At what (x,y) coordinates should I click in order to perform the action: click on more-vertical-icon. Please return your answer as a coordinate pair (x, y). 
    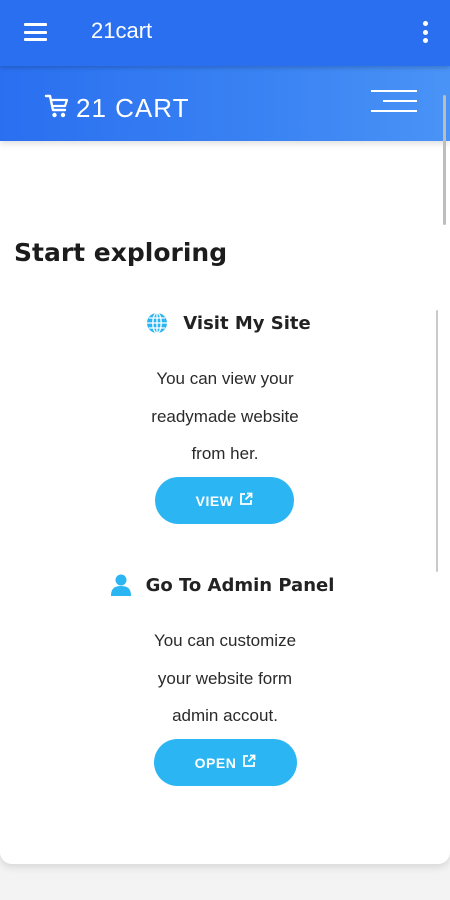
    Looking at the image, I should click on (425, 32).